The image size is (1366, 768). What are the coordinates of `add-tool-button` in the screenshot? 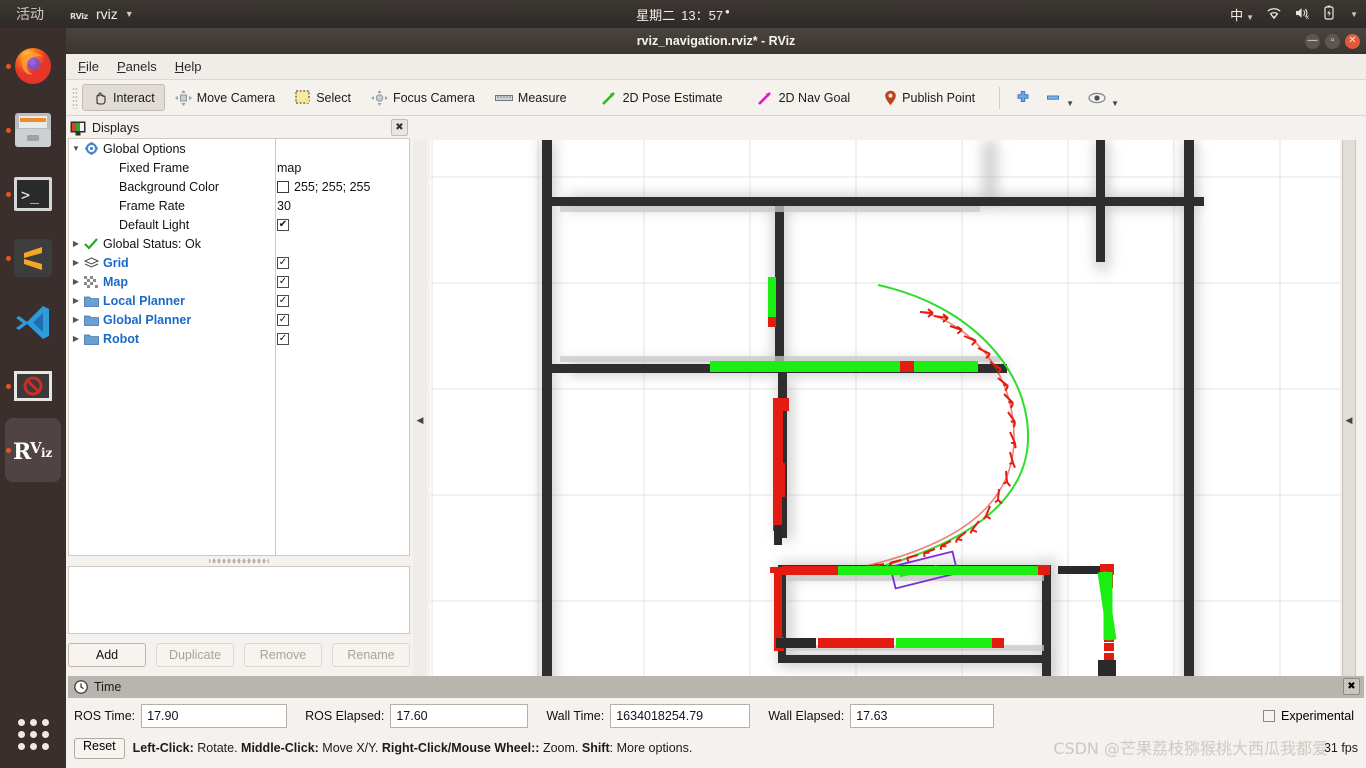 It's located at (1023, 97).